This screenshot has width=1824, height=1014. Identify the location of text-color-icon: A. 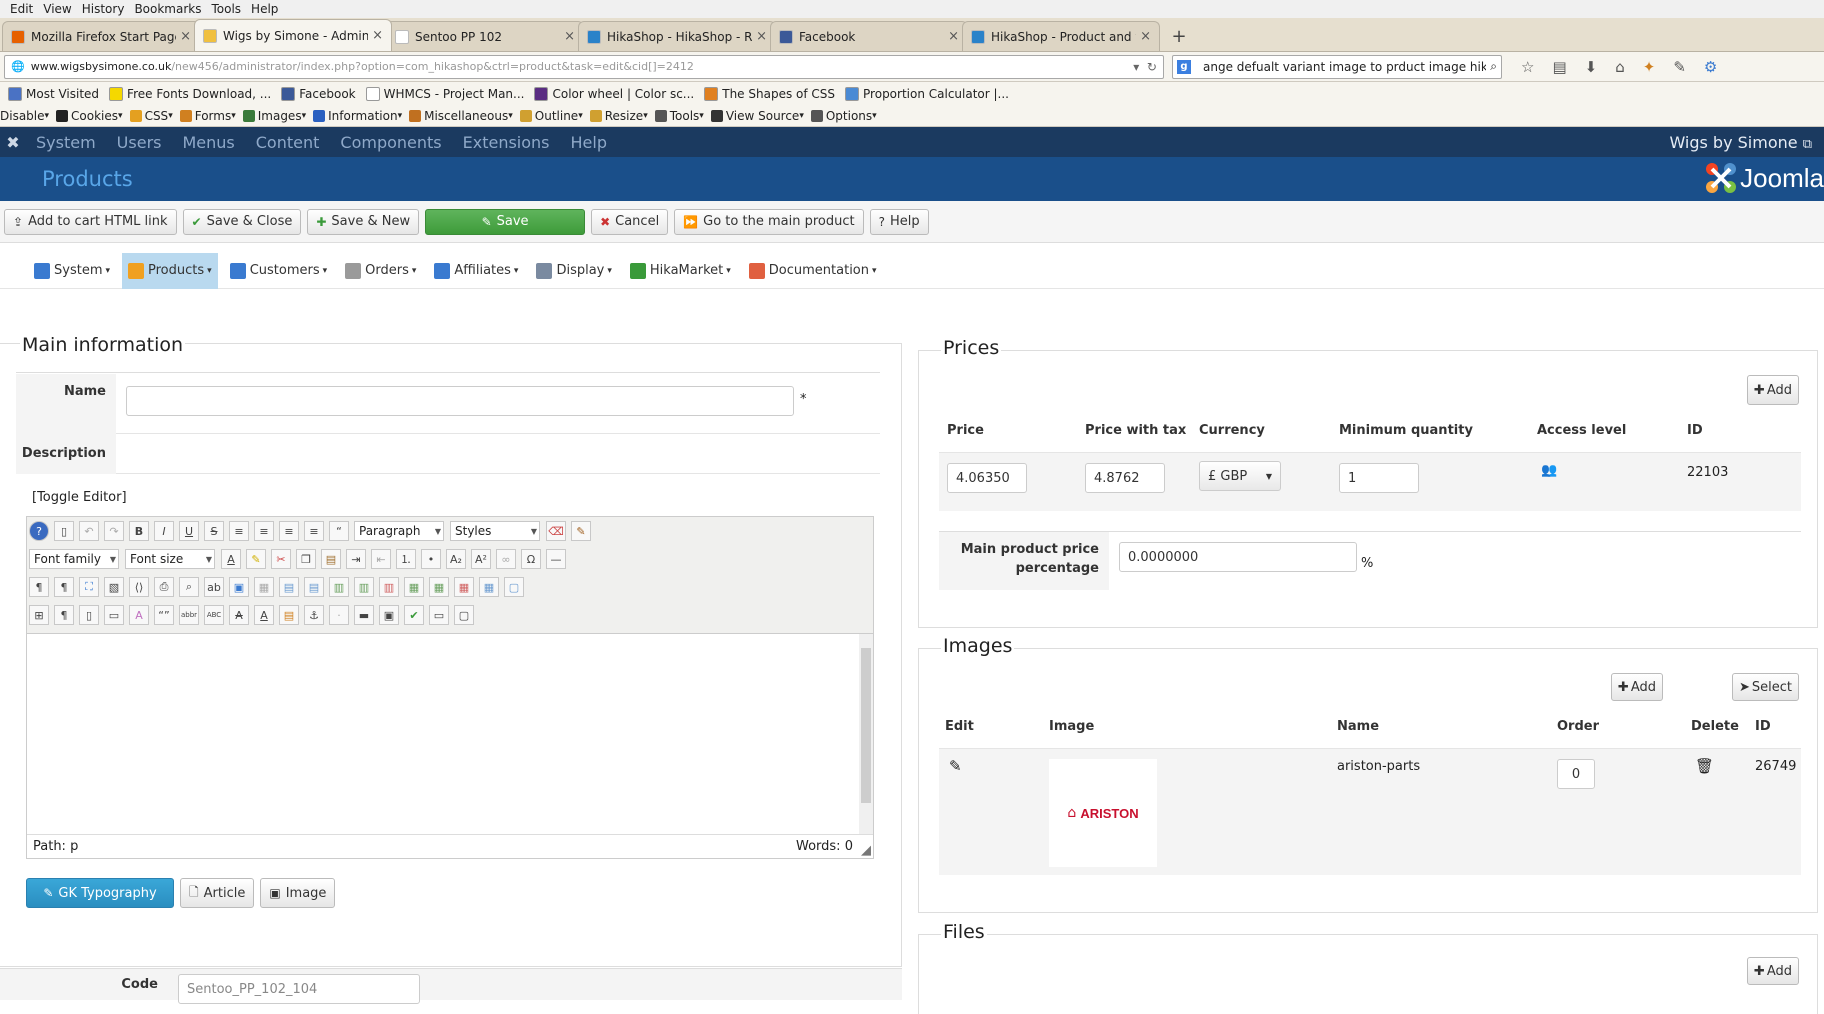
(231, 559).